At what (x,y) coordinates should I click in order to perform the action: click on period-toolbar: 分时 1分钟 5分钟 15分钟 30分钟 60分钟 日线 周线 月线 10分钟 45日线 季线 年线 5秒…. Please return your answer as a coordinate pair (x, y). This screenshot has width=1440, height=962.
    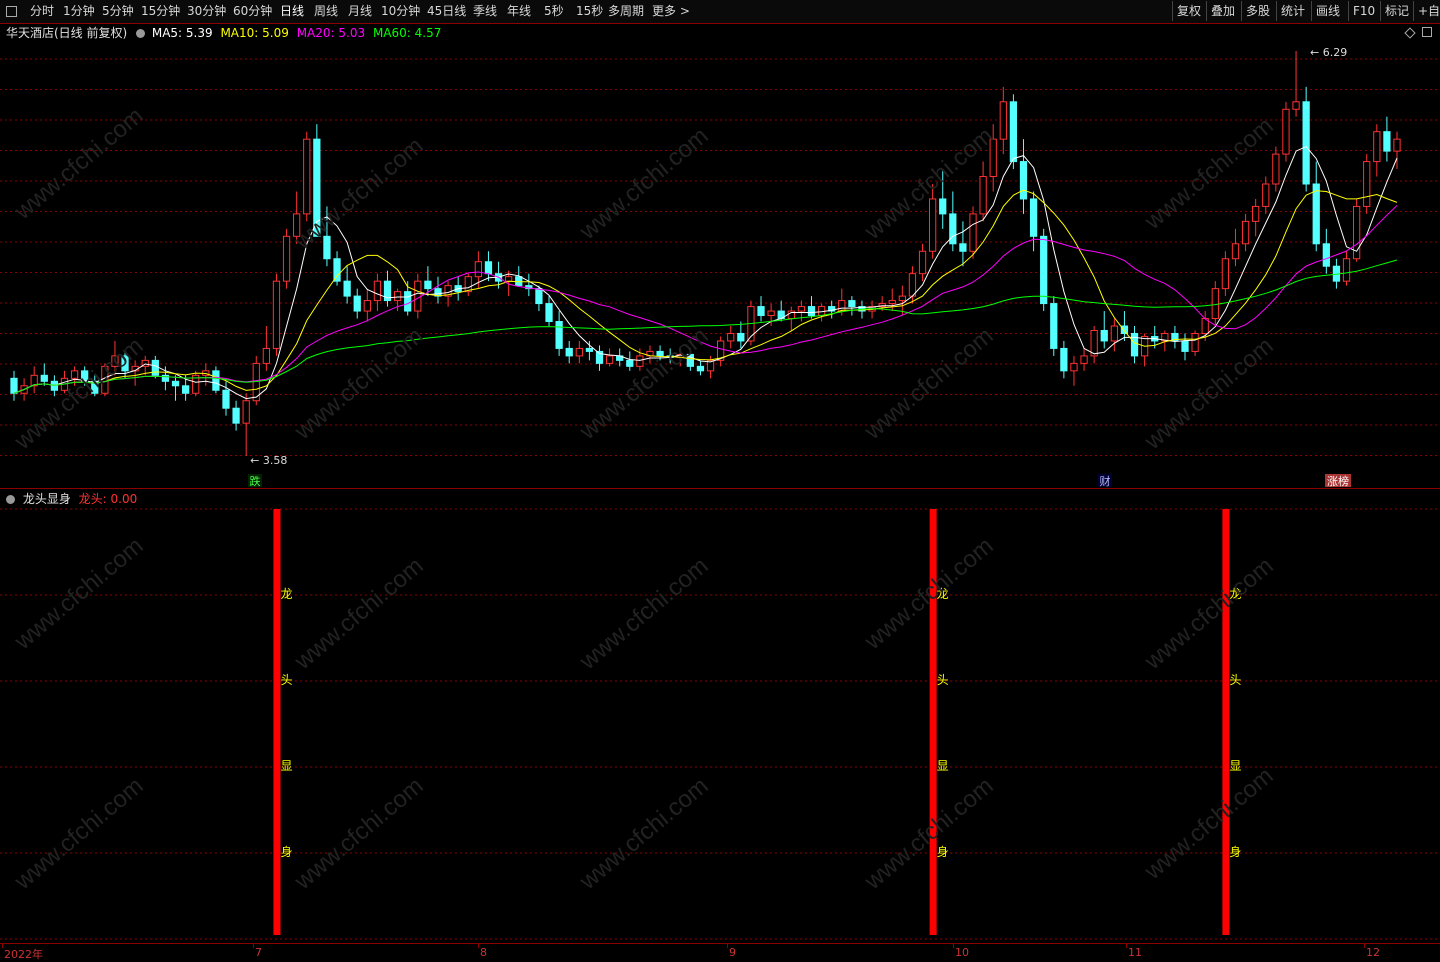
    Looking at the image, I should click on (720, 12).